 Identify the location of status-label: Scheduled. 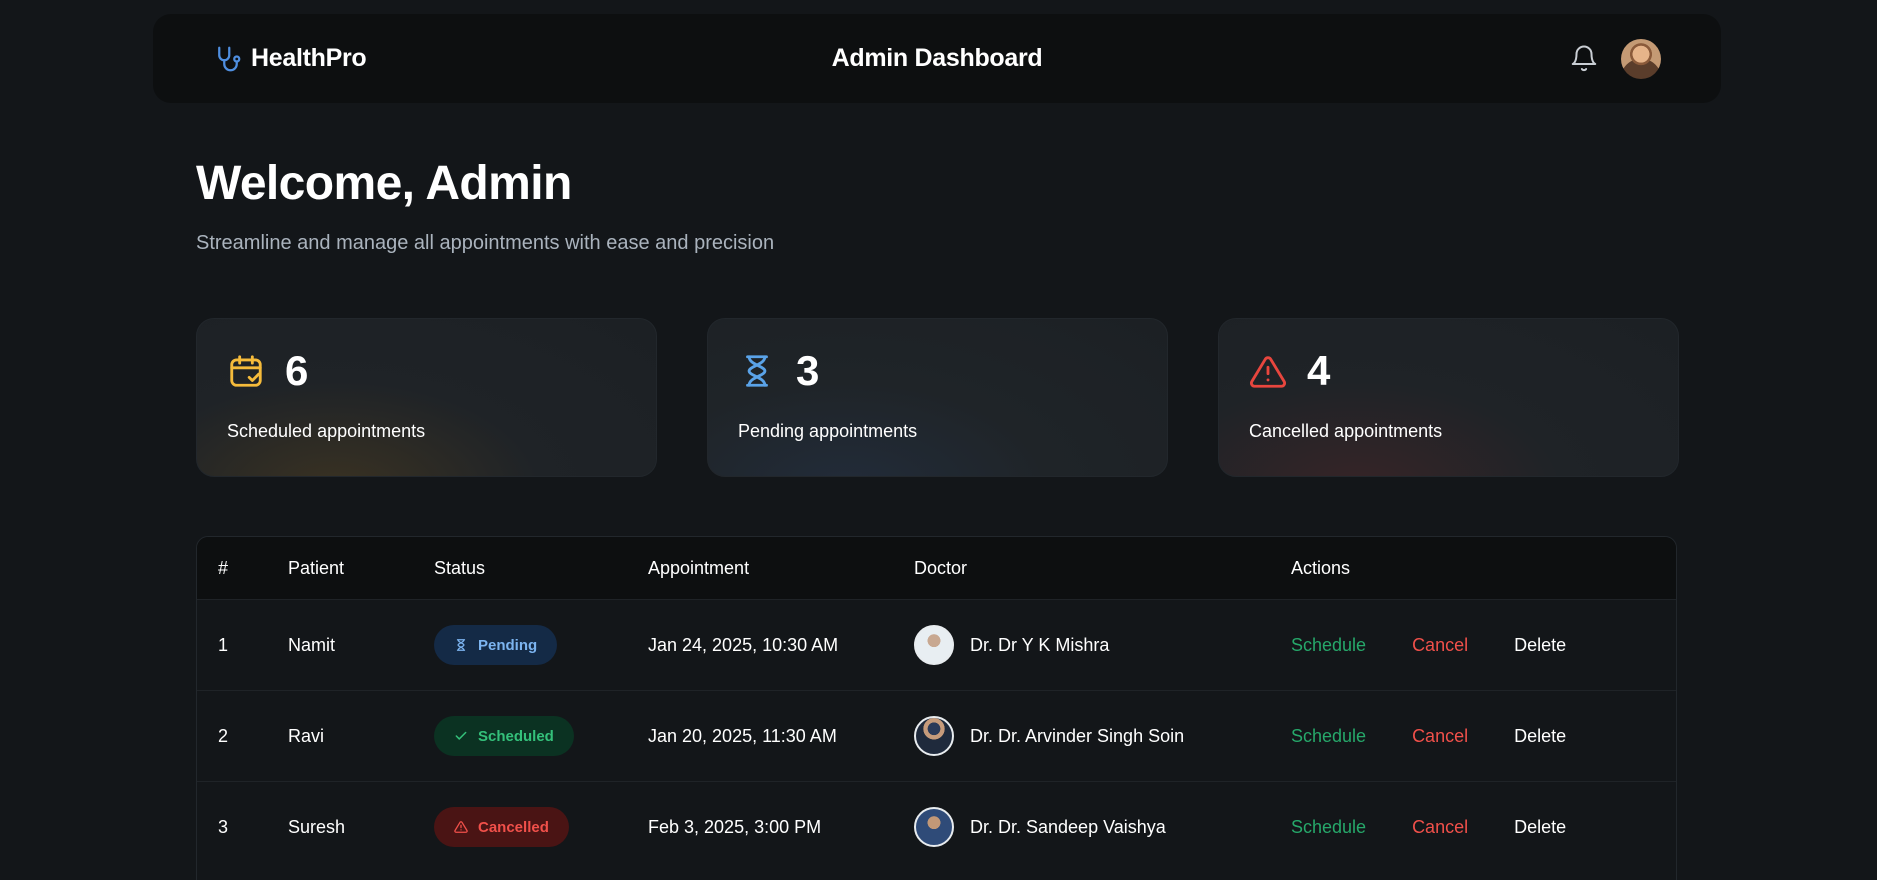
(516, 736).